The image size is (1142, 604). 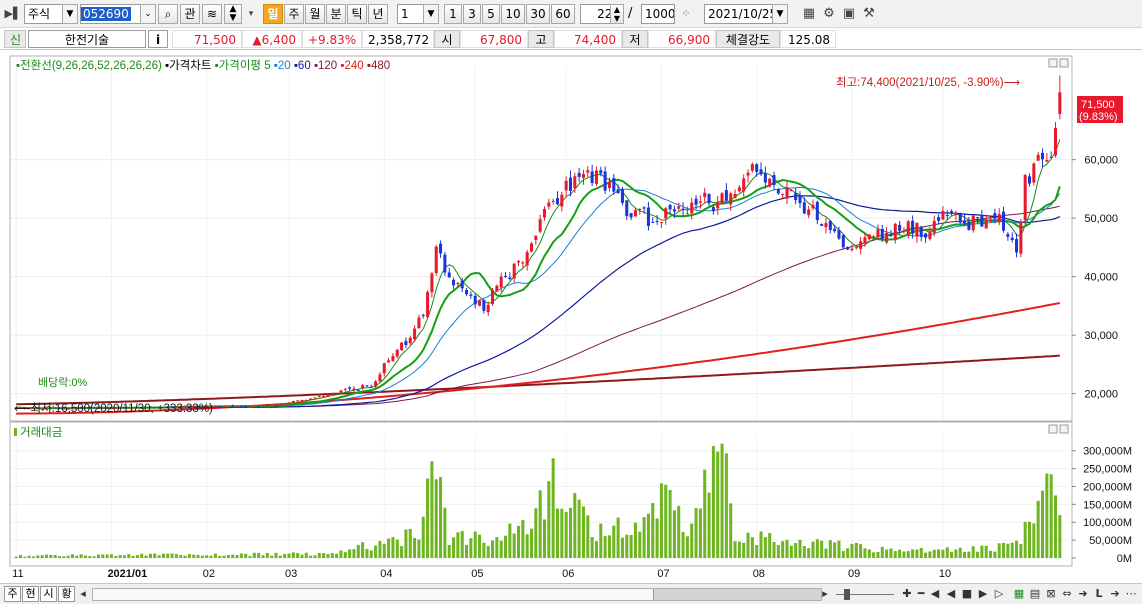 I want to click on period-tick-button: 틱, so click(x=357, y=14).